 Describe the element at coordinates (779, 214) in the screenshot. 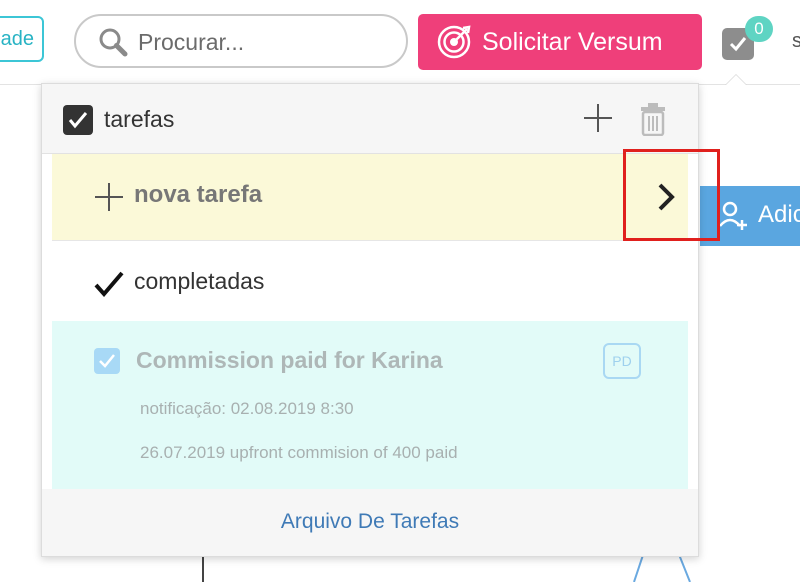

I see `add-client-label: Adic` at that location.